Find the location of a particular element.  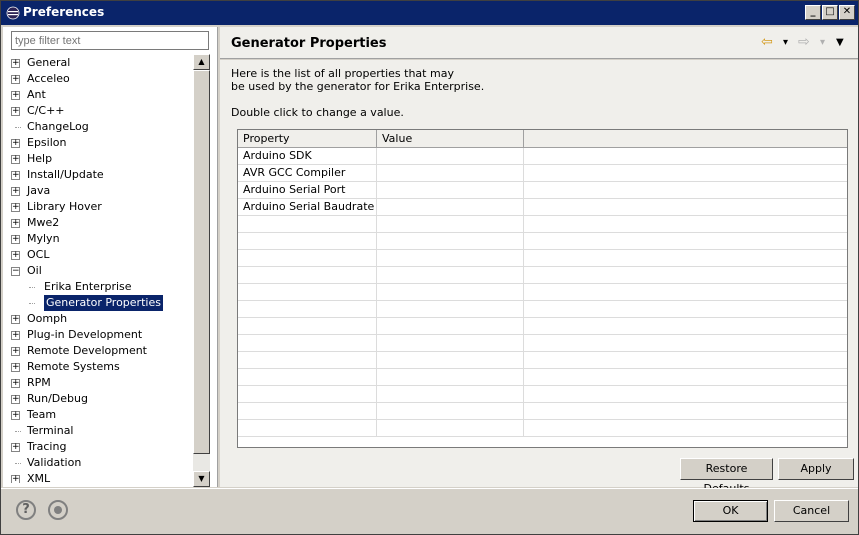

cancel-button: Cancel is located at coordinates (811, 511).